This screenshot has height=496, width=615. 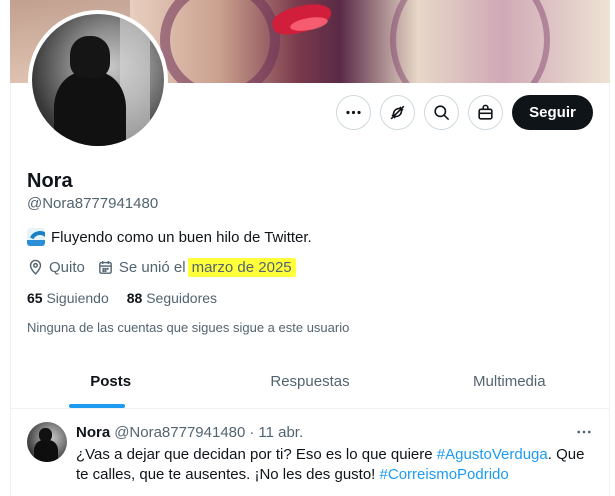 I want to click on tab-replies: Respuestas, so click(x=309, y=381).